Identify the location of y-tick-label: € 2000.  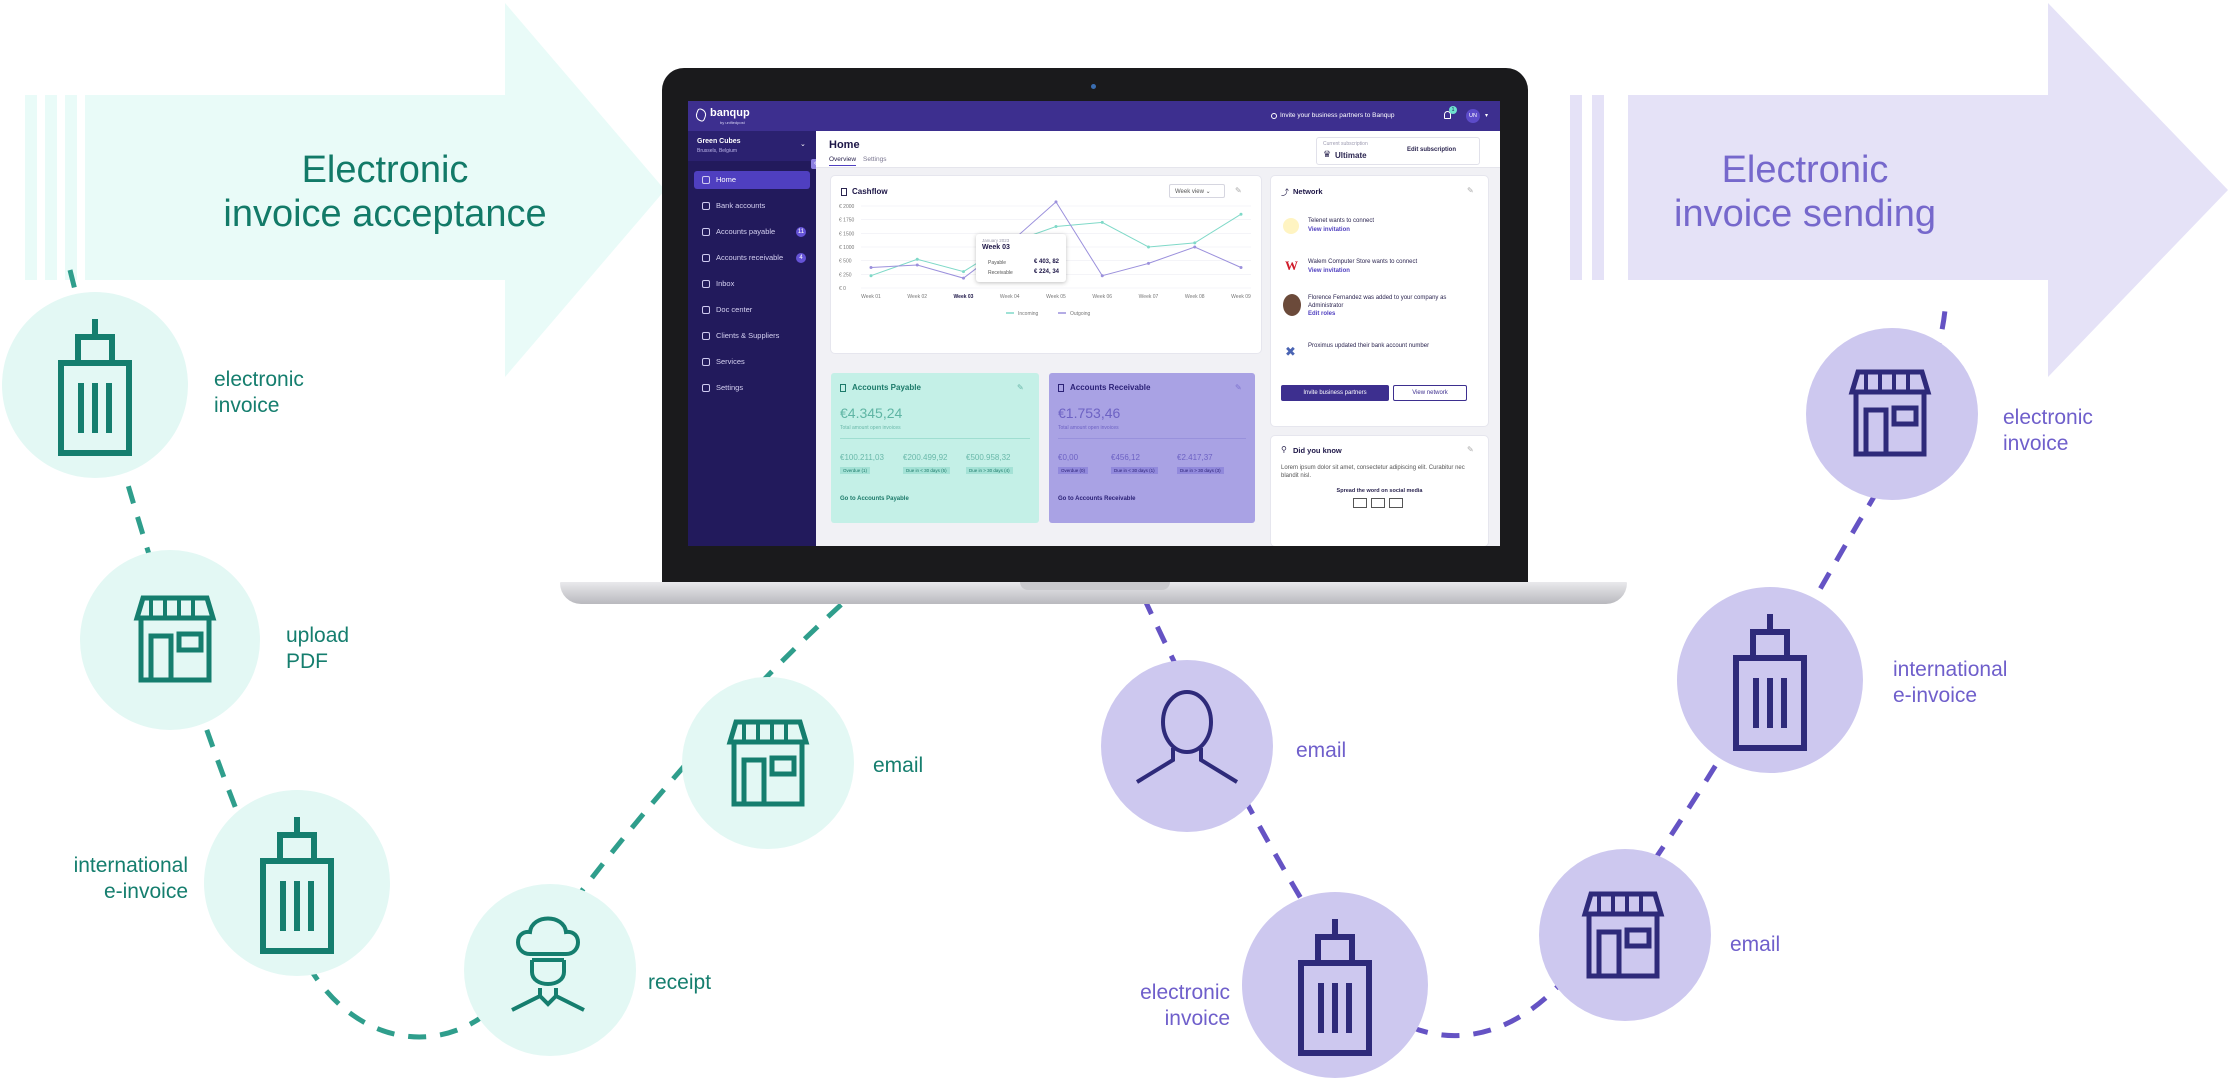
(847, 207).